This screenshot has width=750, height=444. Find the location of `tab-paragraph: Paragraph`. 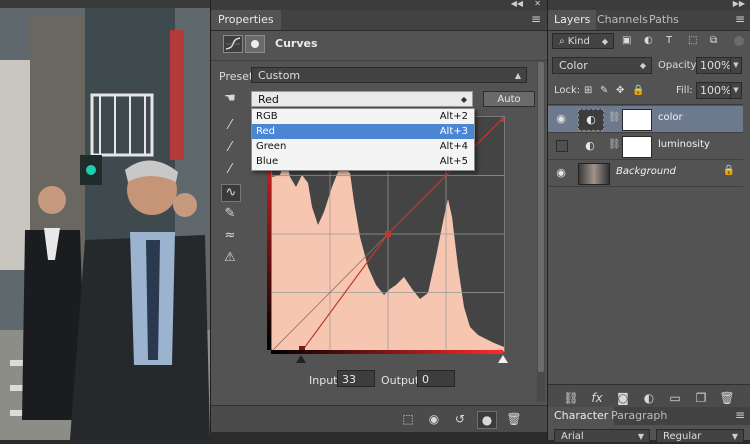

tab-paragraph: Paragraph is located at coordinates (639, 416).